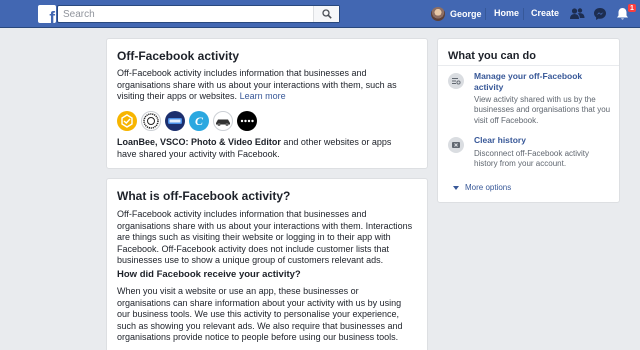 This screenshot has width=640, height=350. What do you see at coordinates (542, 140) in the screenshot?
I see `clear-history-link: Clear history` at bounding box center [542, 140].